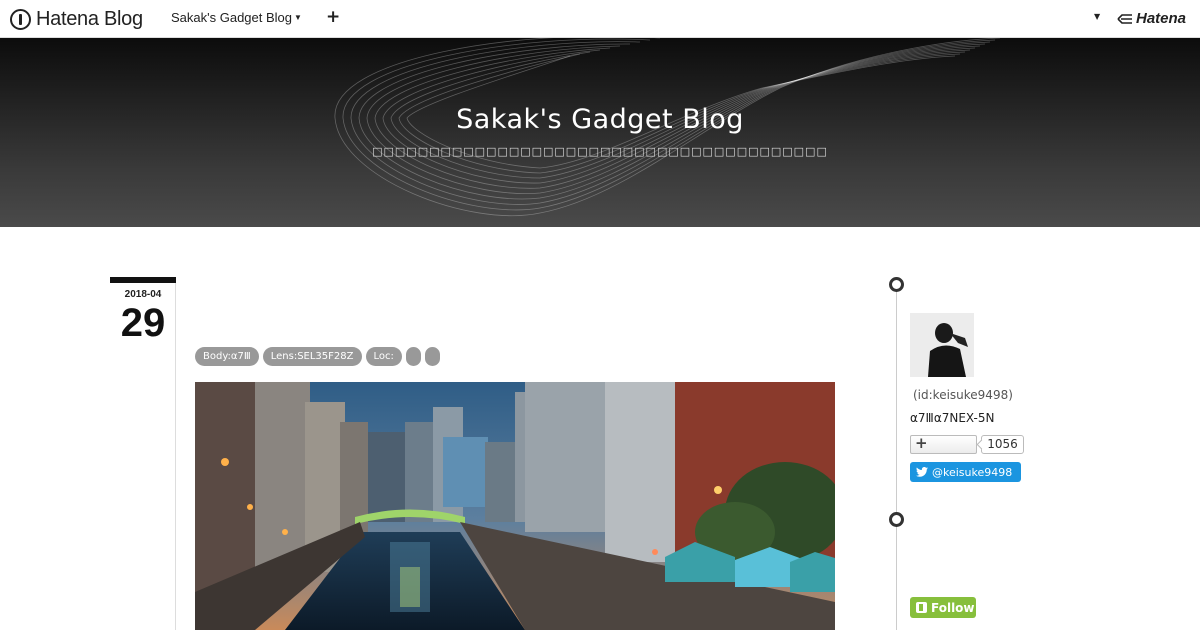 This screenshot has width=1200, height=630. What do you see at coordinates (952, 418) in the screenshot?
I see `user-description: α7Ⅲα7NEX-5N` at bounding box center [952, 418].